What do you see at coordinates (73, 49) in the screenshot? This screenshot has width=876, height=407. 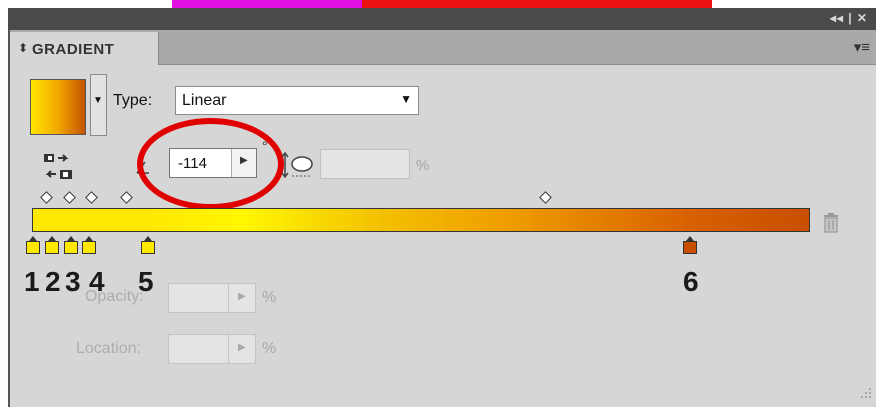 I see `tab-gradient-label: GRADIENT` at bounding box center [73, 49].